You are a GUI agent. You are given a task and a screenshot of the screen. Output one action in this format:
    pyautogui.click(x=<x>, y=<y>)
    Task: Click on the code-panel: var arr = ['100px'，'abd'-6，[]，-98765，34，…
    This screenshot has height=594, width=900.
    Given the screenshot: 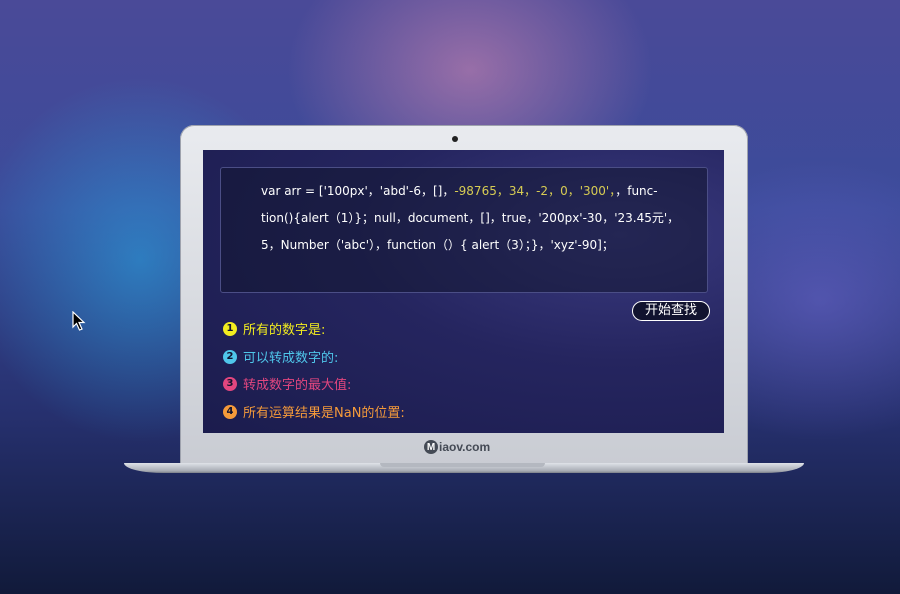 What is the action you would take?
    pyautogui.click(x=464, y=230)
    